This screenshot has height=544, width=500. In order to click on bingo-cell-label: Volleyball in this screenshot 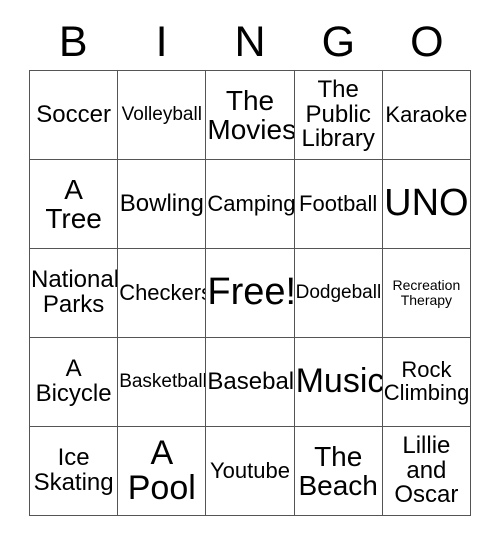, I will do `click(161, 115)`.